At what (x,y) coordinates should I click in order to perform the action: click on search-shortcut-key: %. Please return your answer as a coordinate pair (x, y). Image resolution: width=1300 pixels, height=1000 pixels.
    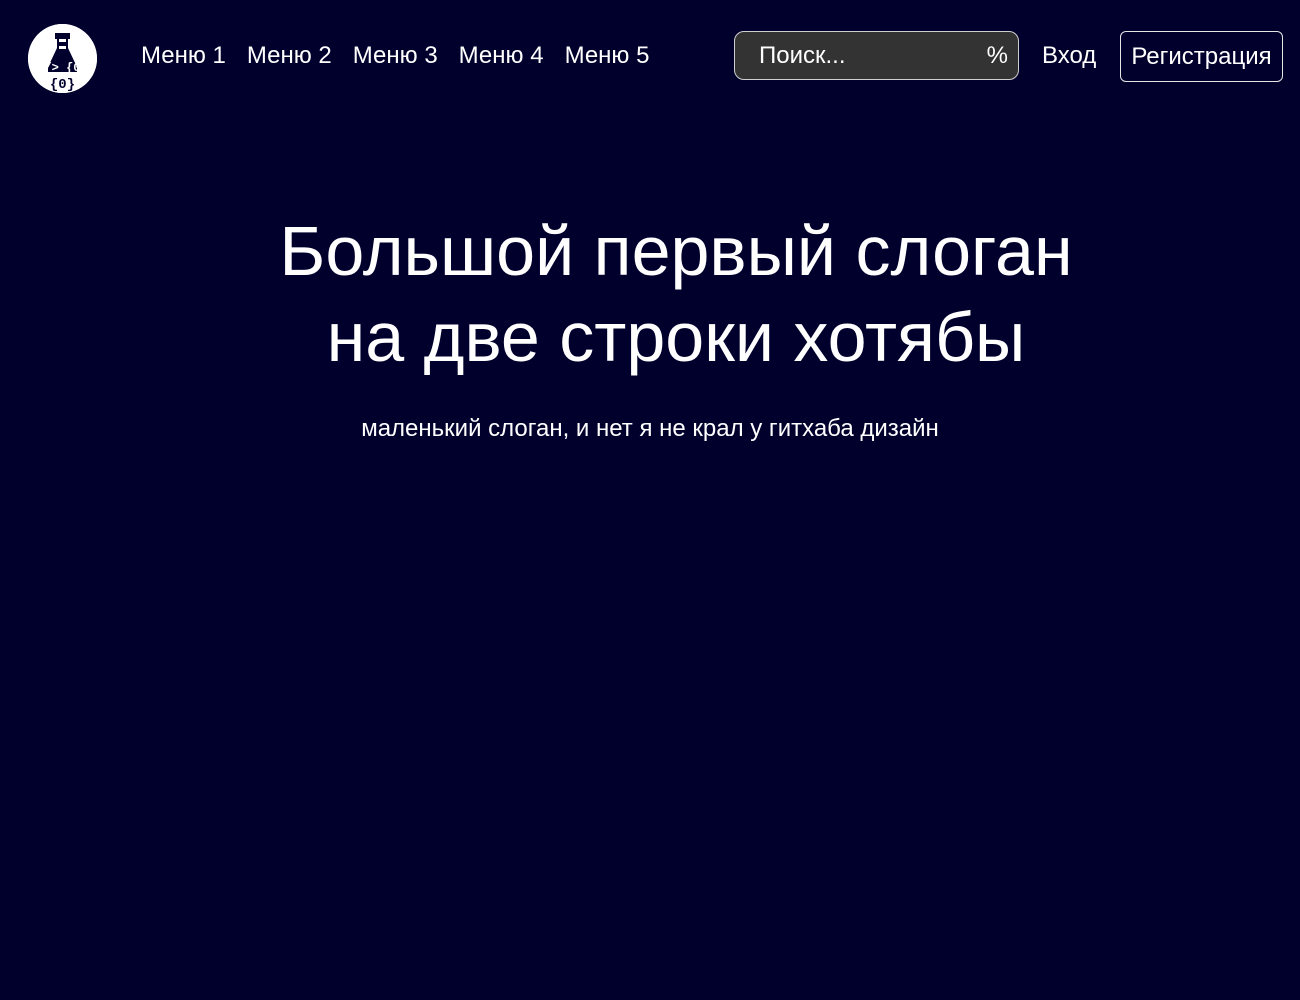
    Looking at the image, I should click on (997, 55).